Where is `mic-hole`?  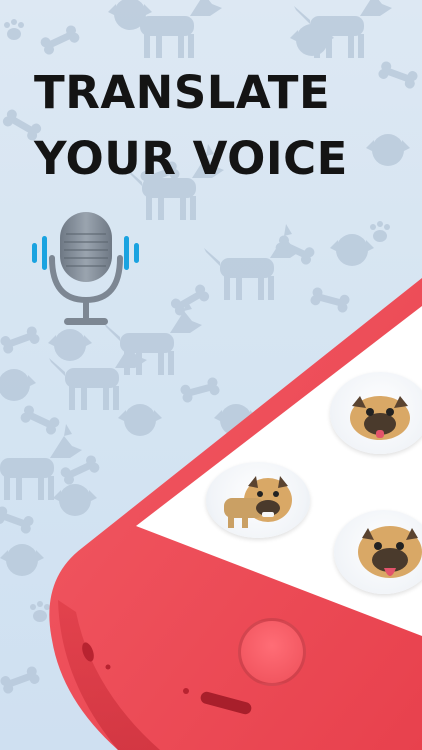 mic-hole is located at coordinates (108, 667).